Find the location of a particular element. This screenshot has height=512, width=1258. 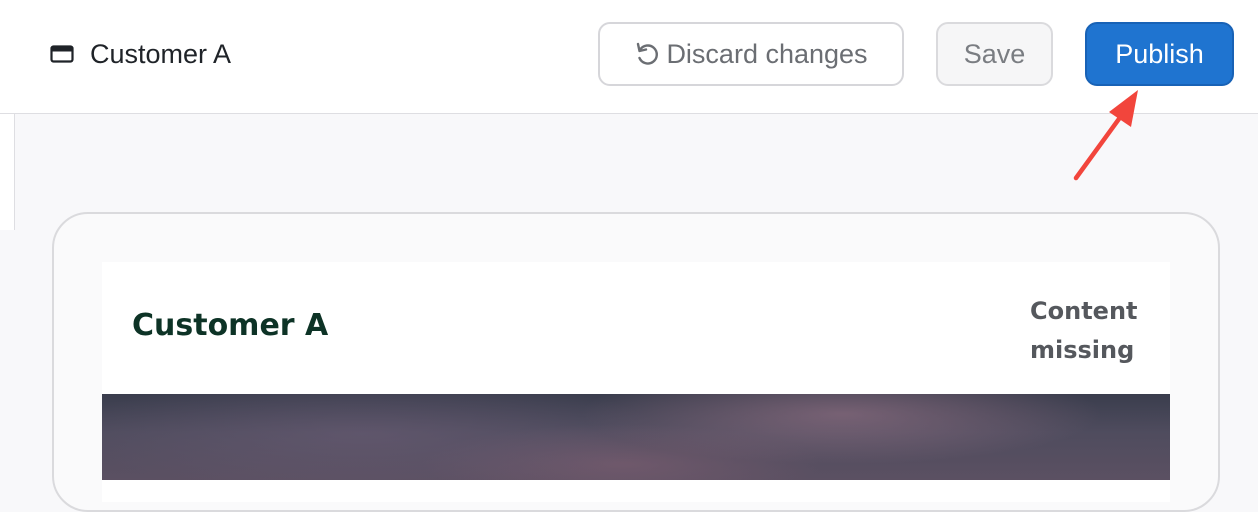

publish-button: Publish is located at coordinates (1159, 54).